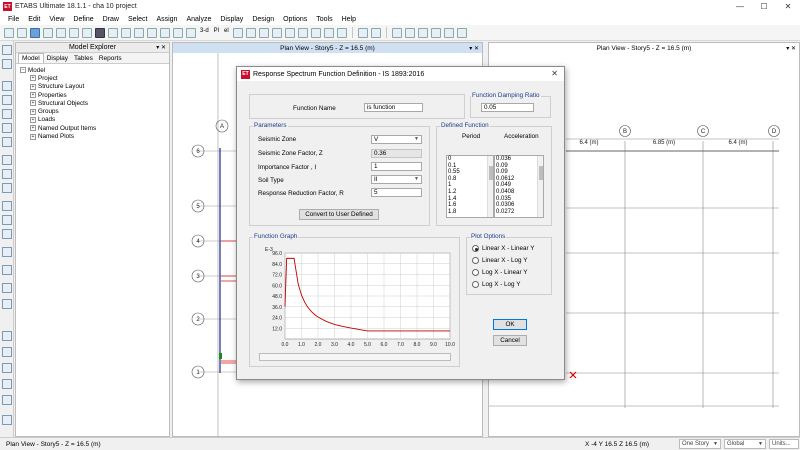  I want to click on save-icon, so click(35, 32).